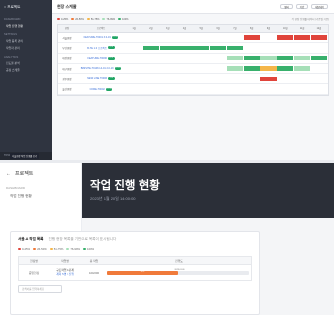  What do you see at coordinates (67, 38) in the screenshot?
I see `row-site: 서울현장` at bounding box center [67, 38].